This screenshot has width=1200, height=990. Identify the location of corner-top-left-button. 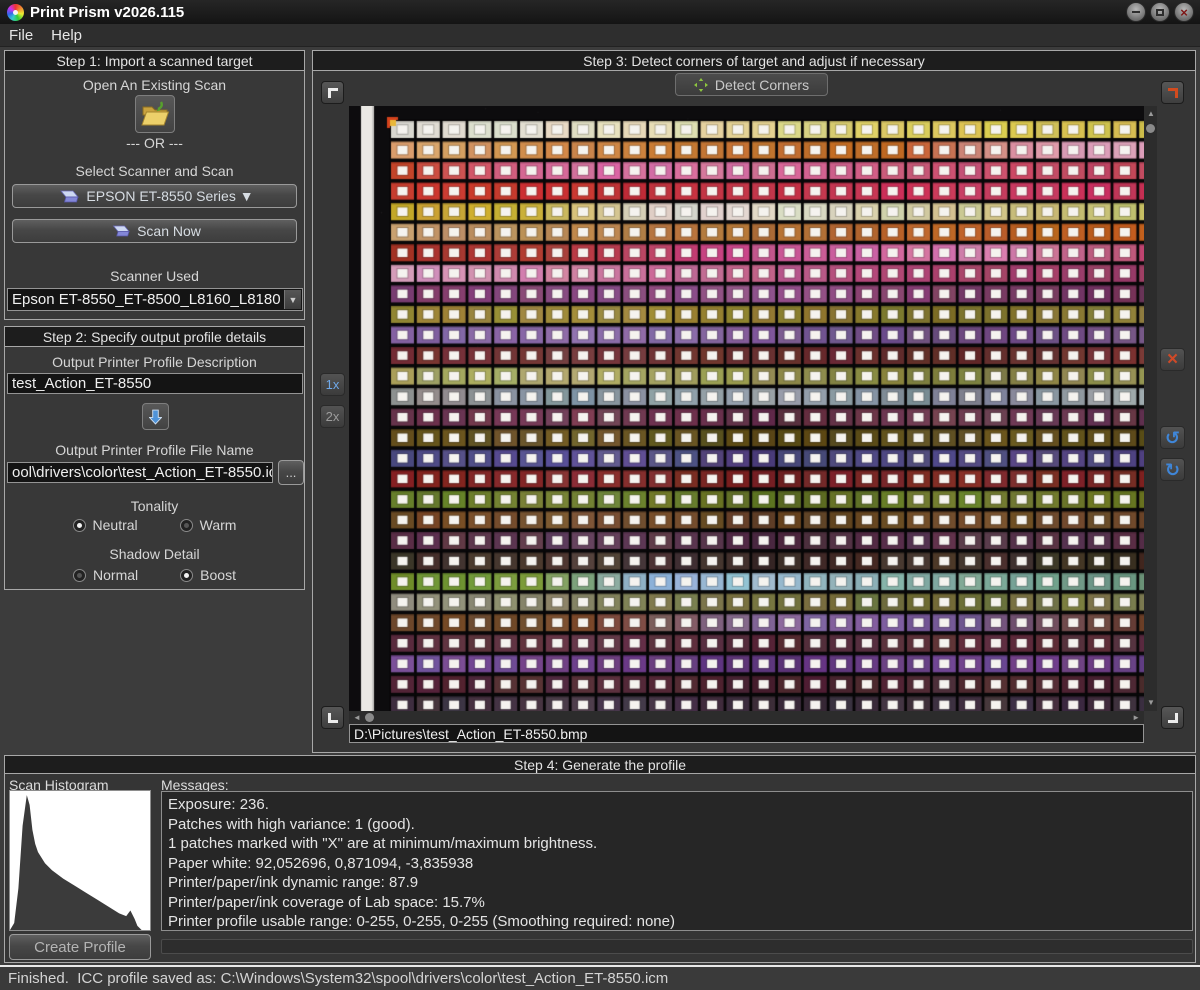
(332, 92).